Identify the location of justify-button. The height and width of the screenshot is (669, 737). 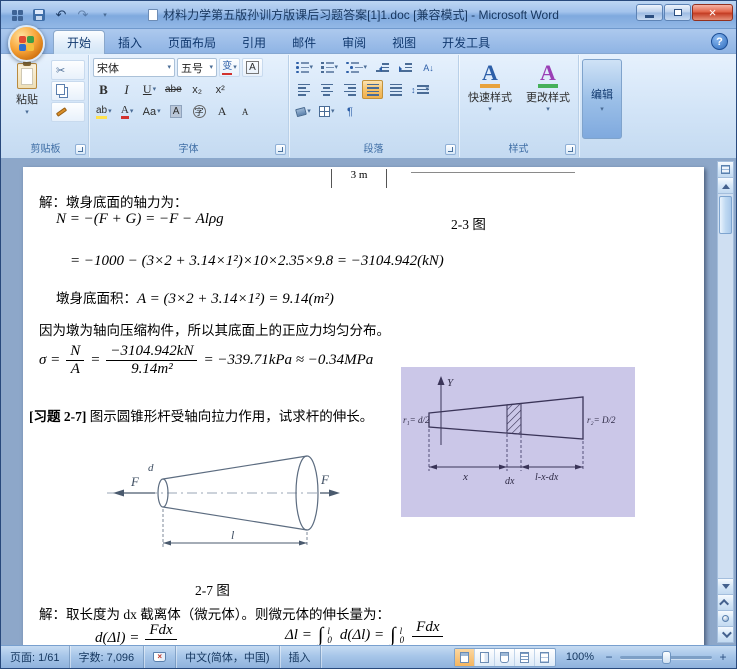
(372, 89).